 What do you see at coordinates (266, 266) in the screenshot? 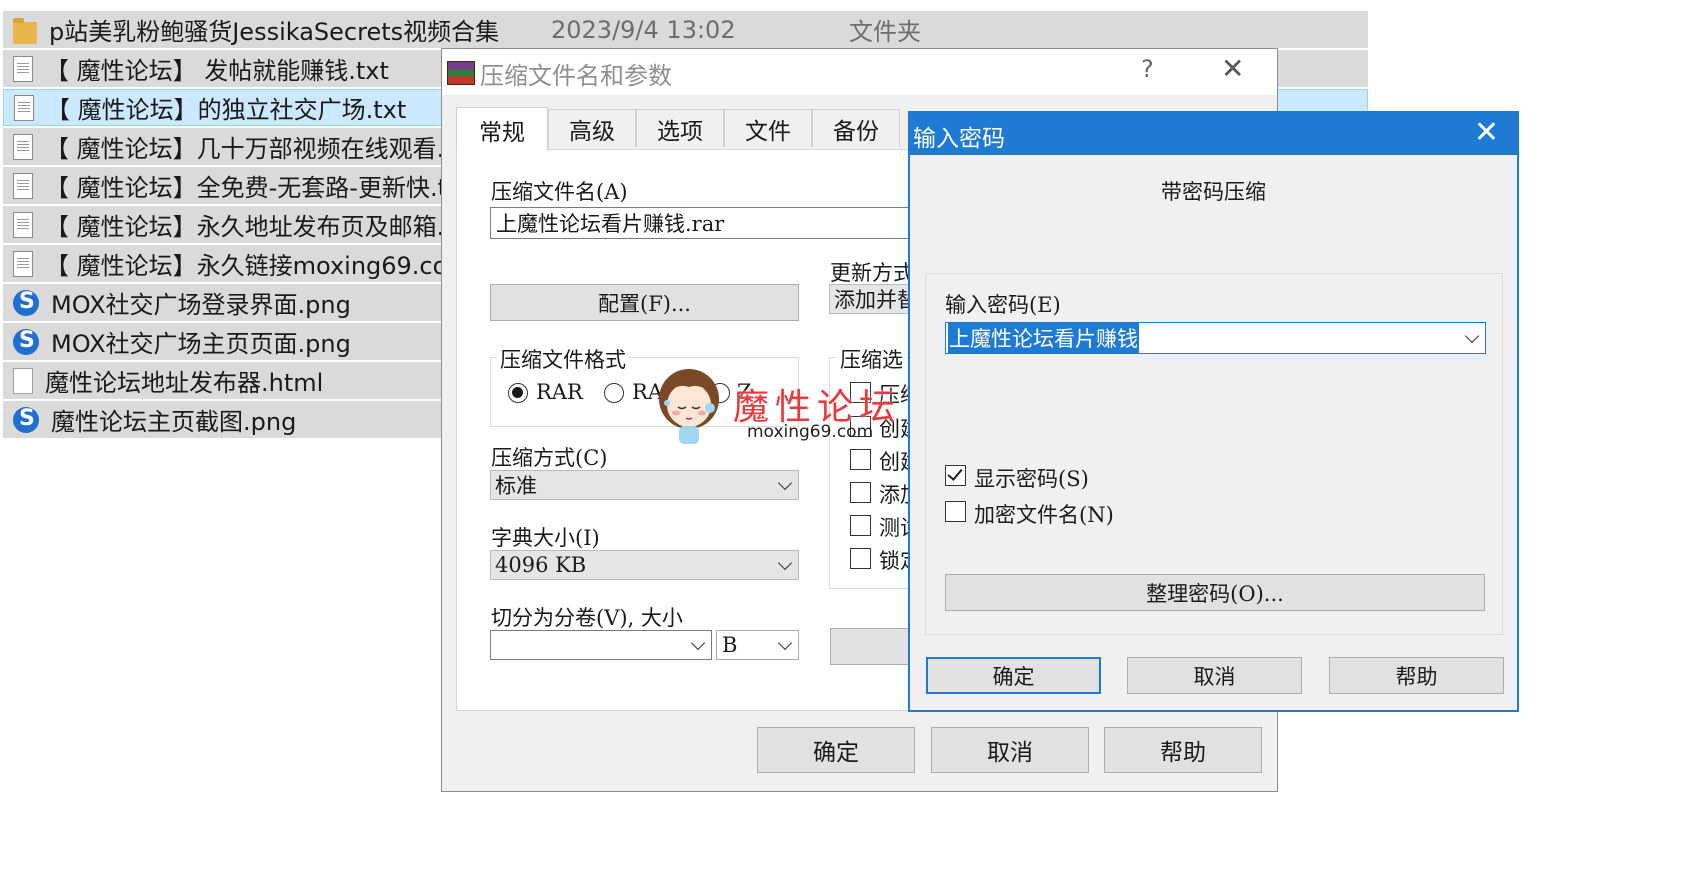
I see `file-name: 【 魔性论坛】永久链接moxing69.com.t` at bounding box center [266, 266].